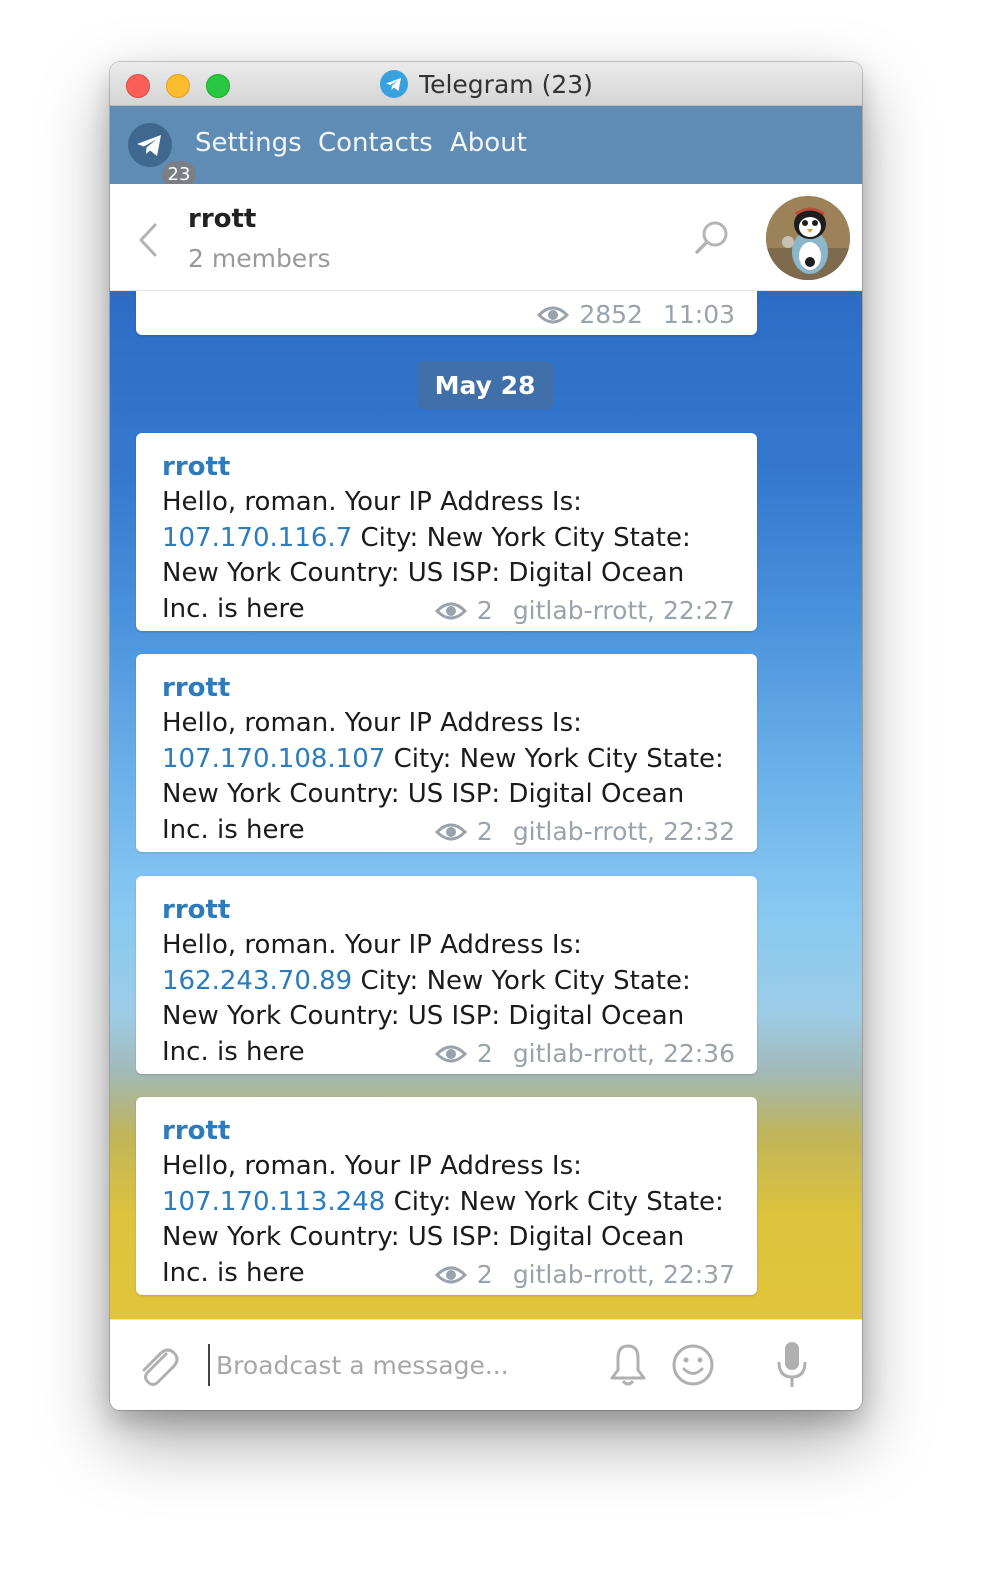 This screenshot has width=984, height=1586. Describe the element at coordinates (611, 314) in the screenshot. I see `view-count: 2852` at that location.